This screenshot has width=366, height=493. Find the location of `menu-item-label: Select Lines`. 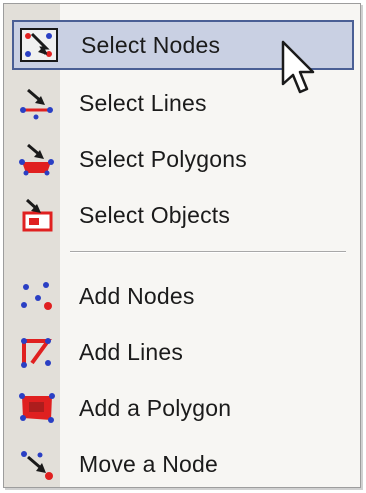

menu-item-label: Select Lines is located at coordinates (143, 102).